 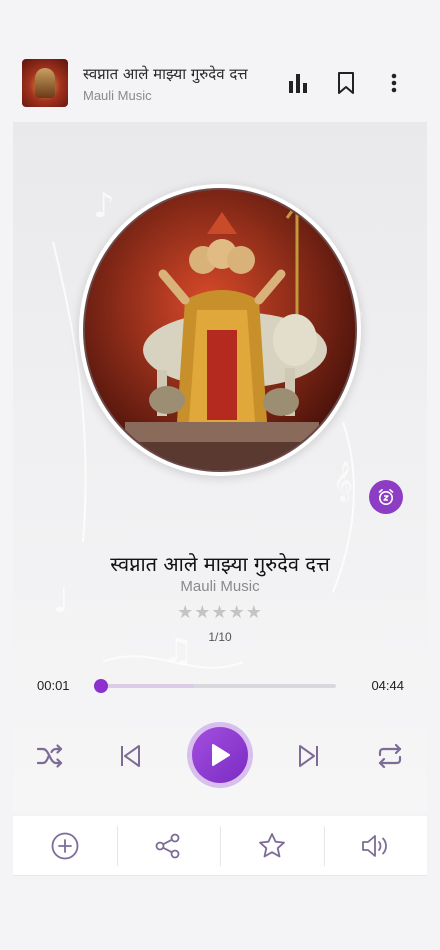 What do you see at coordinates (100, 686) in the screenshot?
I see `seek-thumb` at bounding box center [100, 686].